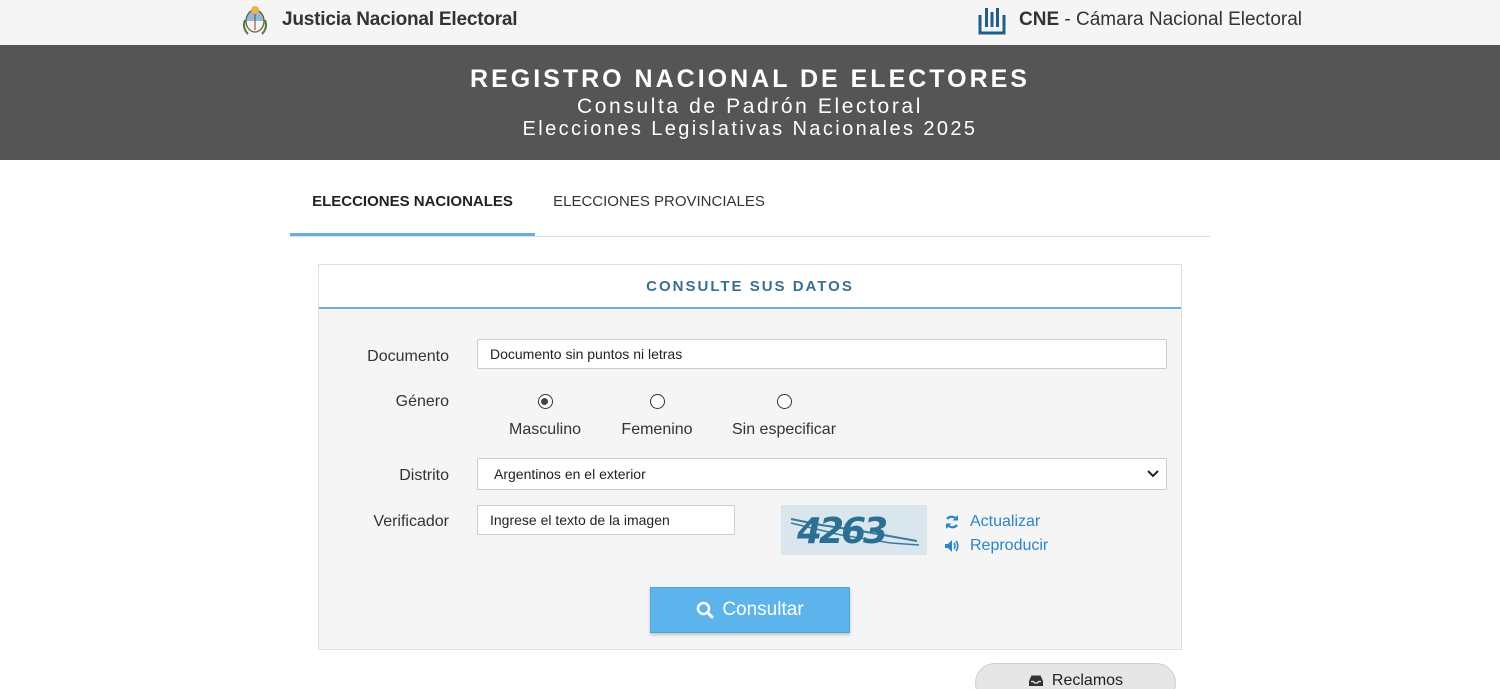 The image size is (1500, 689). Describe the element at coordinates (255, 20) in the screenshot. I see `argentina-coat-of-arms-icon` at that location.